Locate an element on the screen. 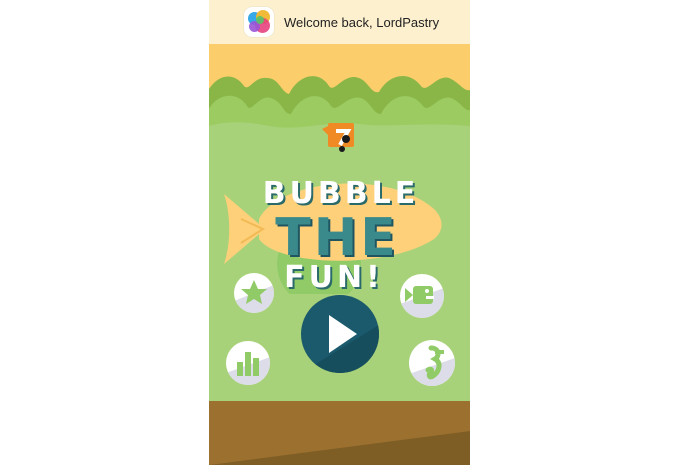 This screenshot has width=678, height=465. title-line1: BUBBLE is located at coordinates (341, 193).